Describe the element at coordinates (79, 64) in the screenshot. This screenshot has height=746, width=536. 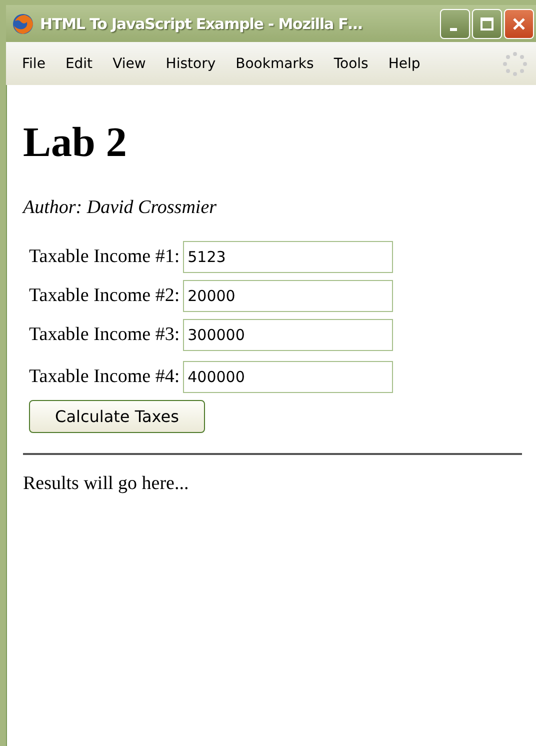
I see `menu-item: Edit` at that location.